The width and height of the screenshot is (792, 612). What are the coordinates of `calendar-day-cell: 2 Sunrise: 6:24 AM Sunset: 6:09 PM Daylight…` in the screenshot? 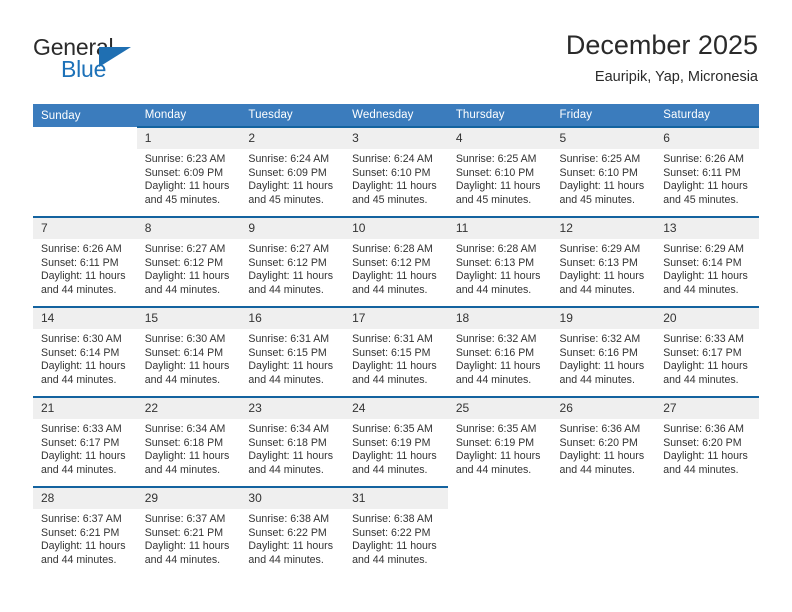 It's located at (292, 171).